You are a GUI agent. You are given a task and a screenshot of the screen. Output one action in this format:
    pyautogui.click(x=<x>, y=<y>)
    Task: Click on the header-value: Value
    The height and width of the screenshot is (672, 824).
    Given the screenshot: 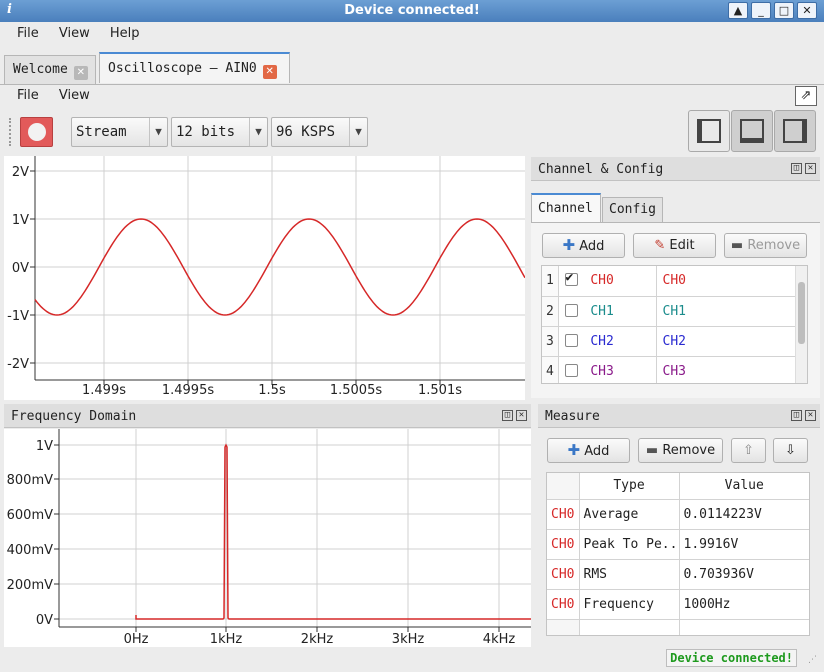 What is the action you would take?
    pyautogui.click(x=744, y=486)
    